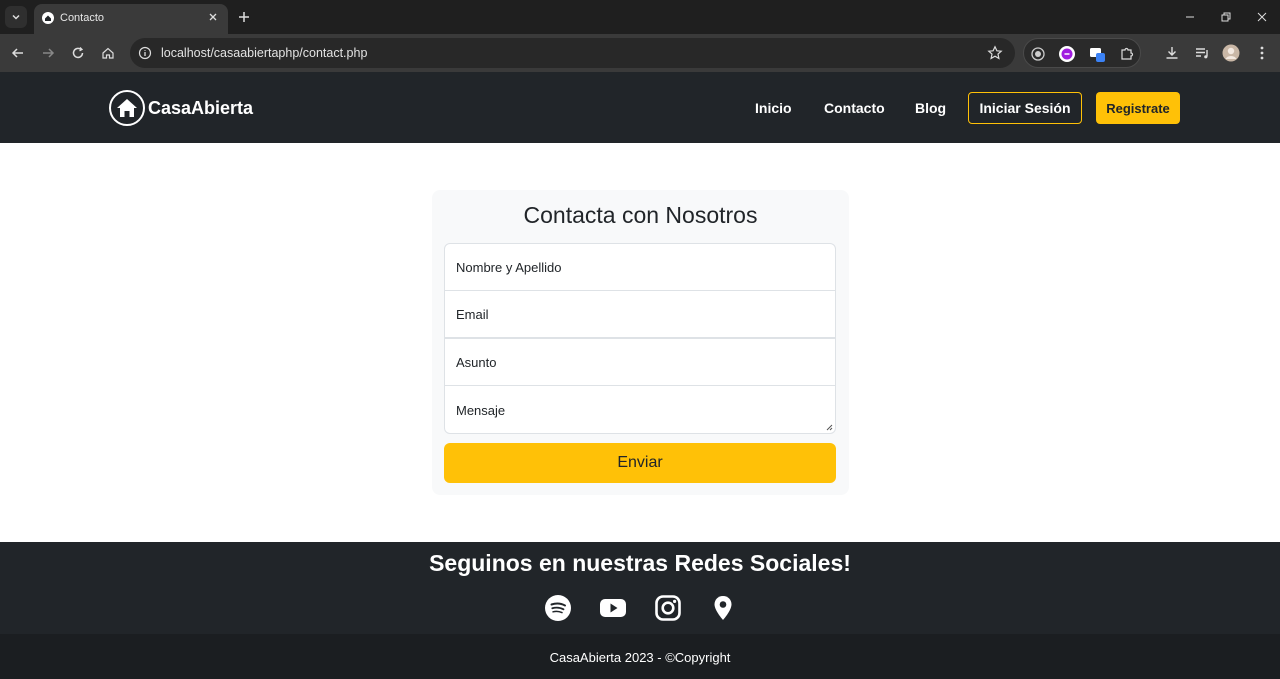  What do you see at coordinates (82, 18) in the screenshot?
I see `tab-title: Contacto` at bounding box center [82, 18].